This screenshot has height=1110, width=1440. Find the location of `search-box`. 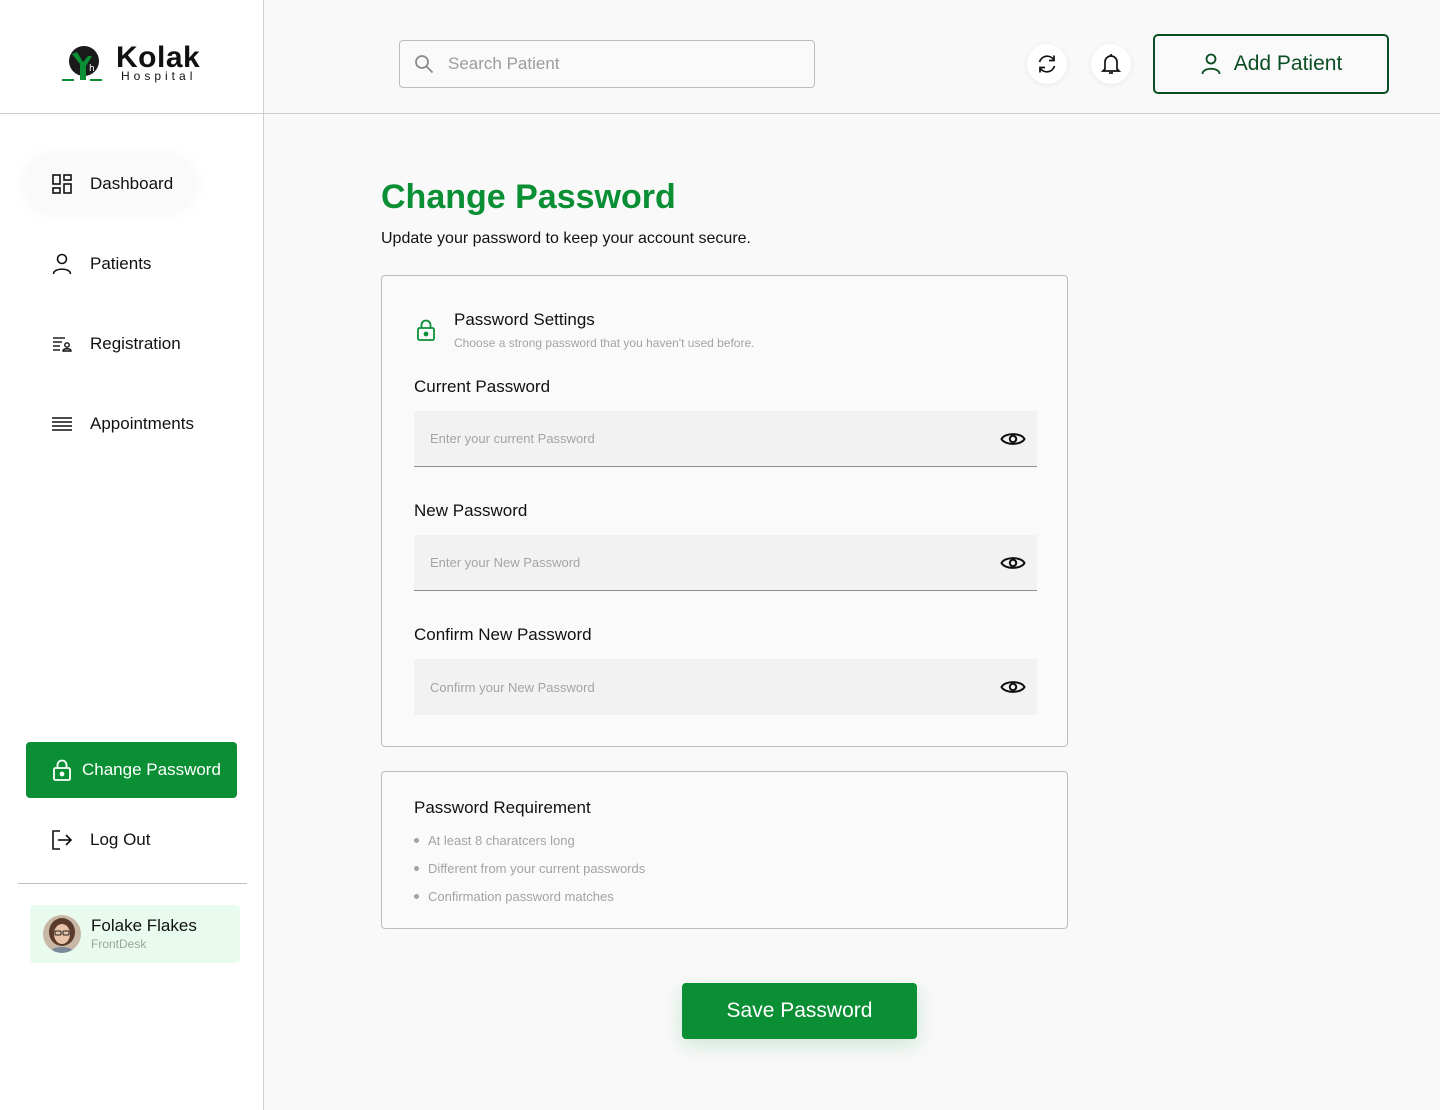

search-box is located at coordinates (607, 64).